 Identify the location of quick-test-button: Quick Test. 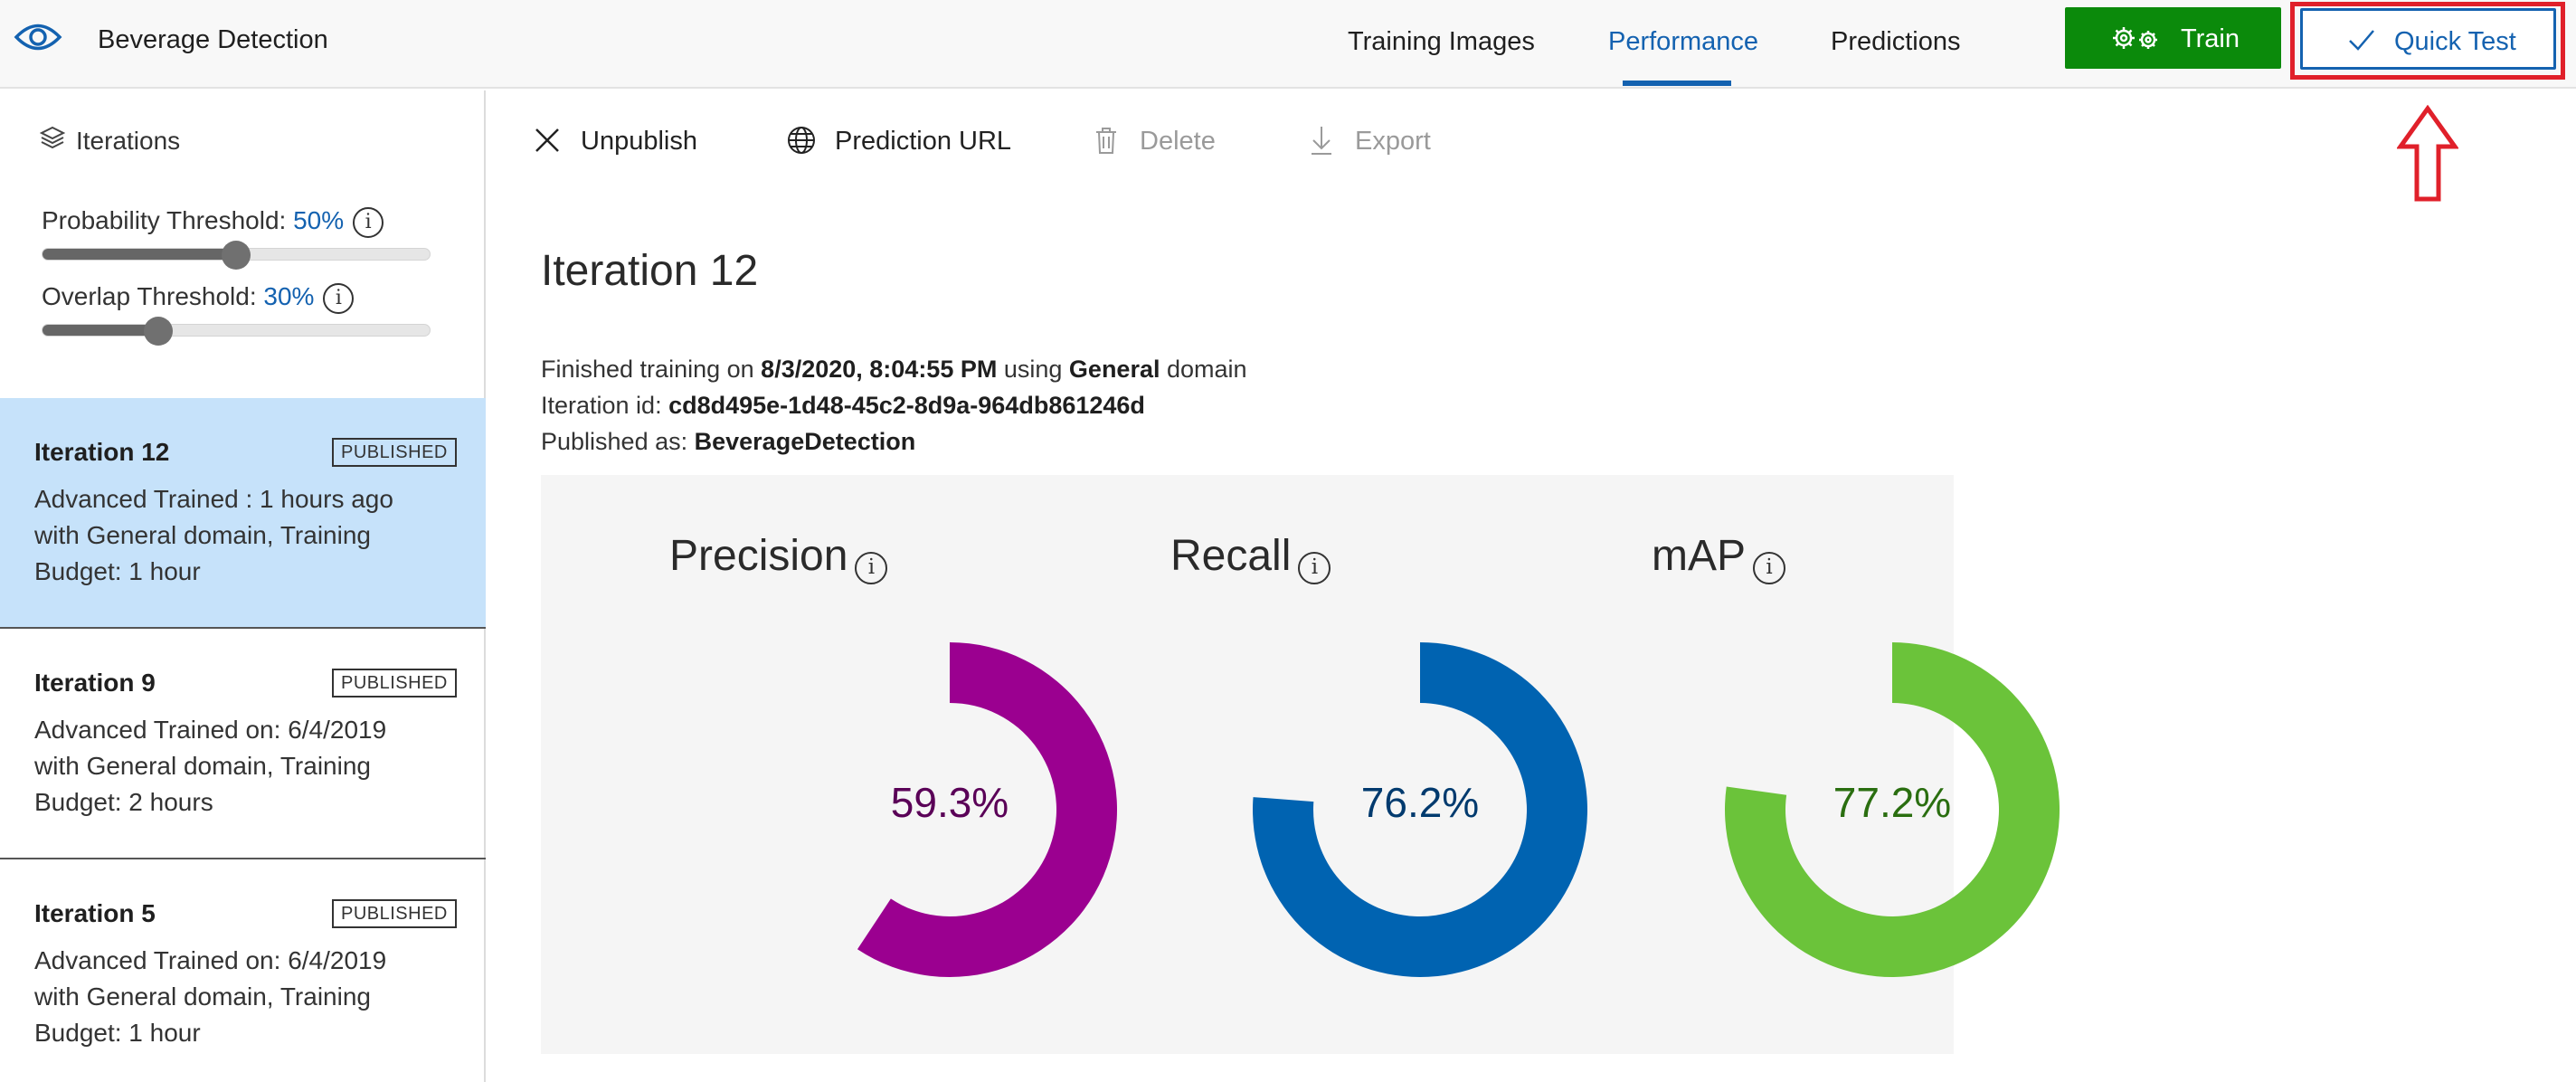
(2428, 39).